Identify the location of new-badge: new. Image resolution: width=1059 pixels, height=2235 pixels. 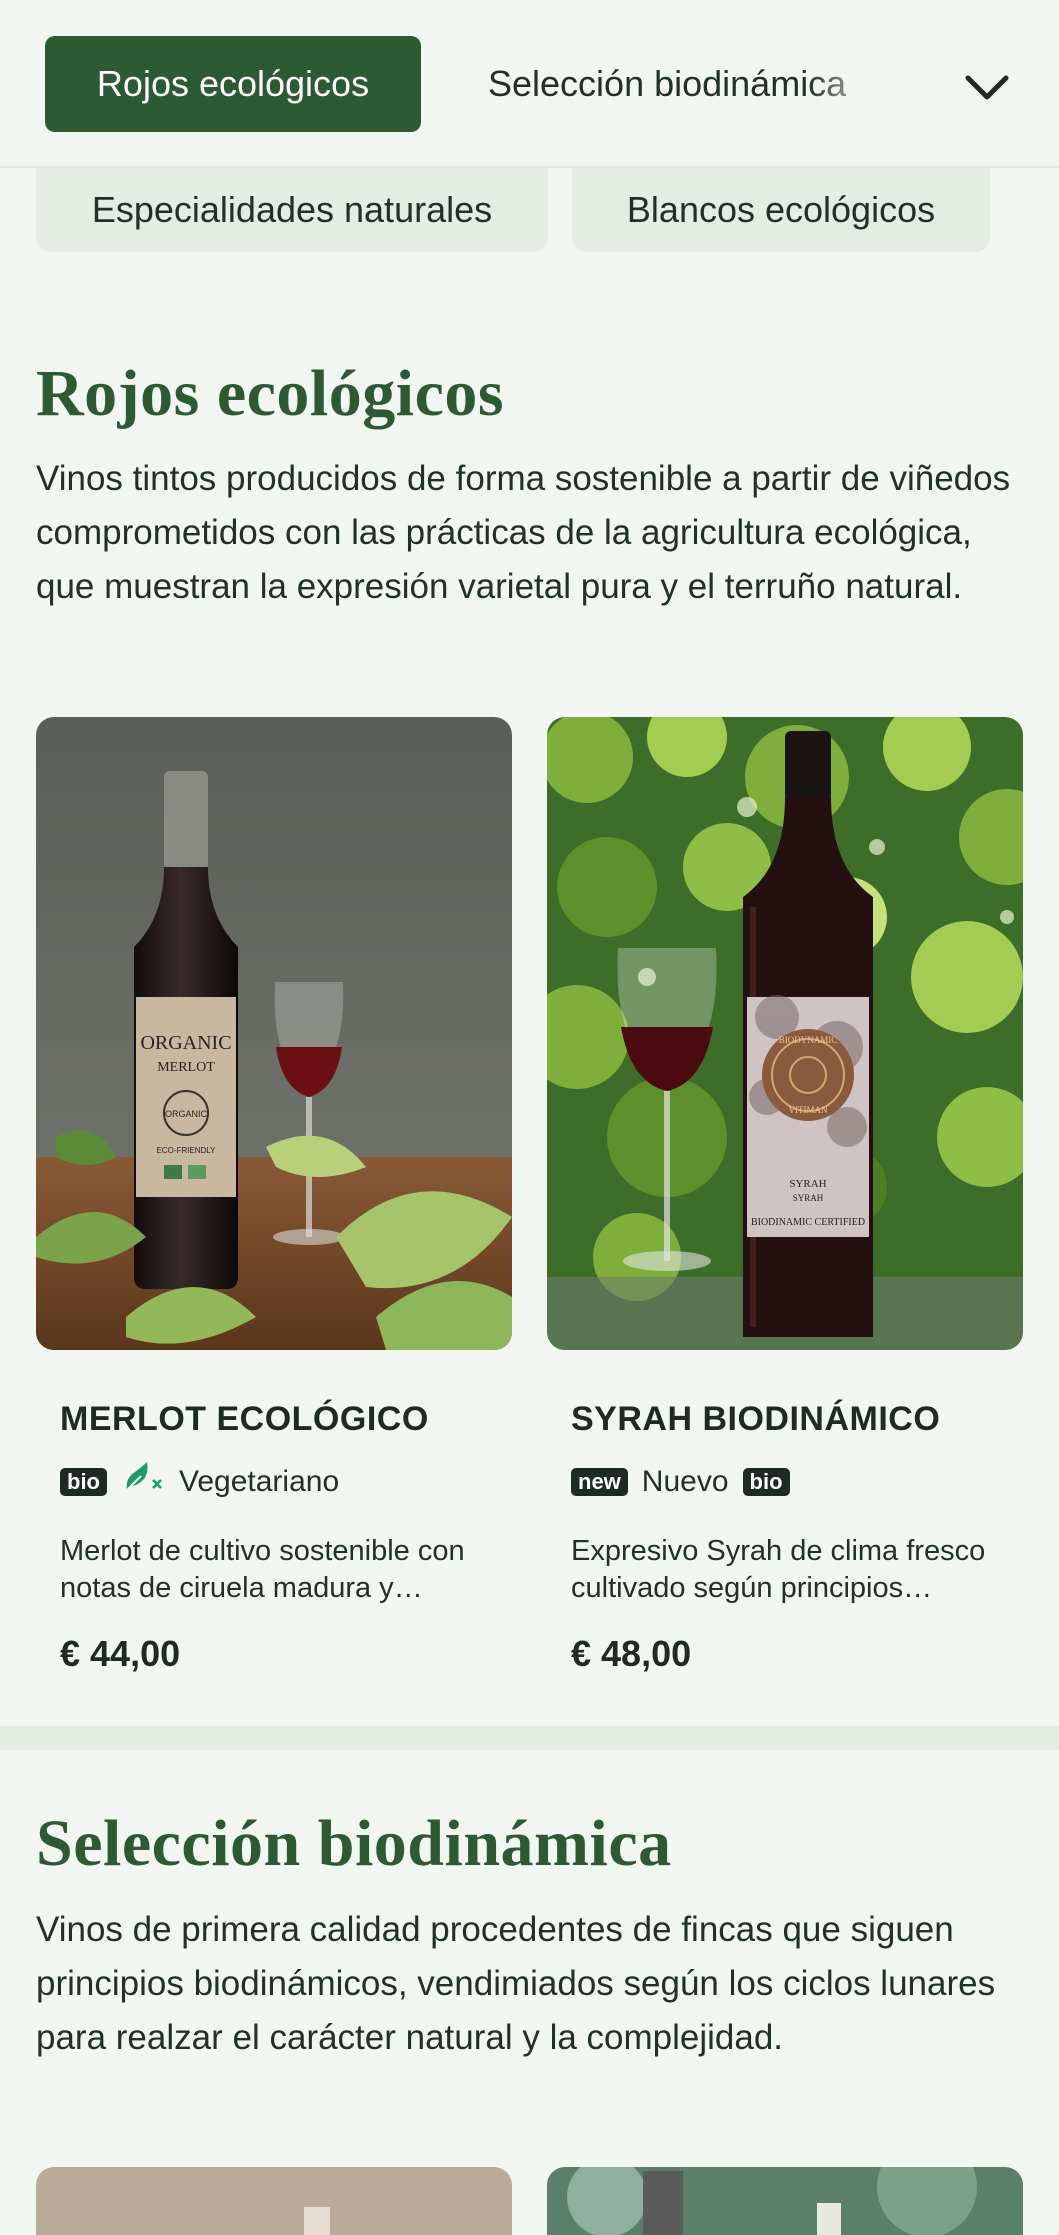
(599, 1482).